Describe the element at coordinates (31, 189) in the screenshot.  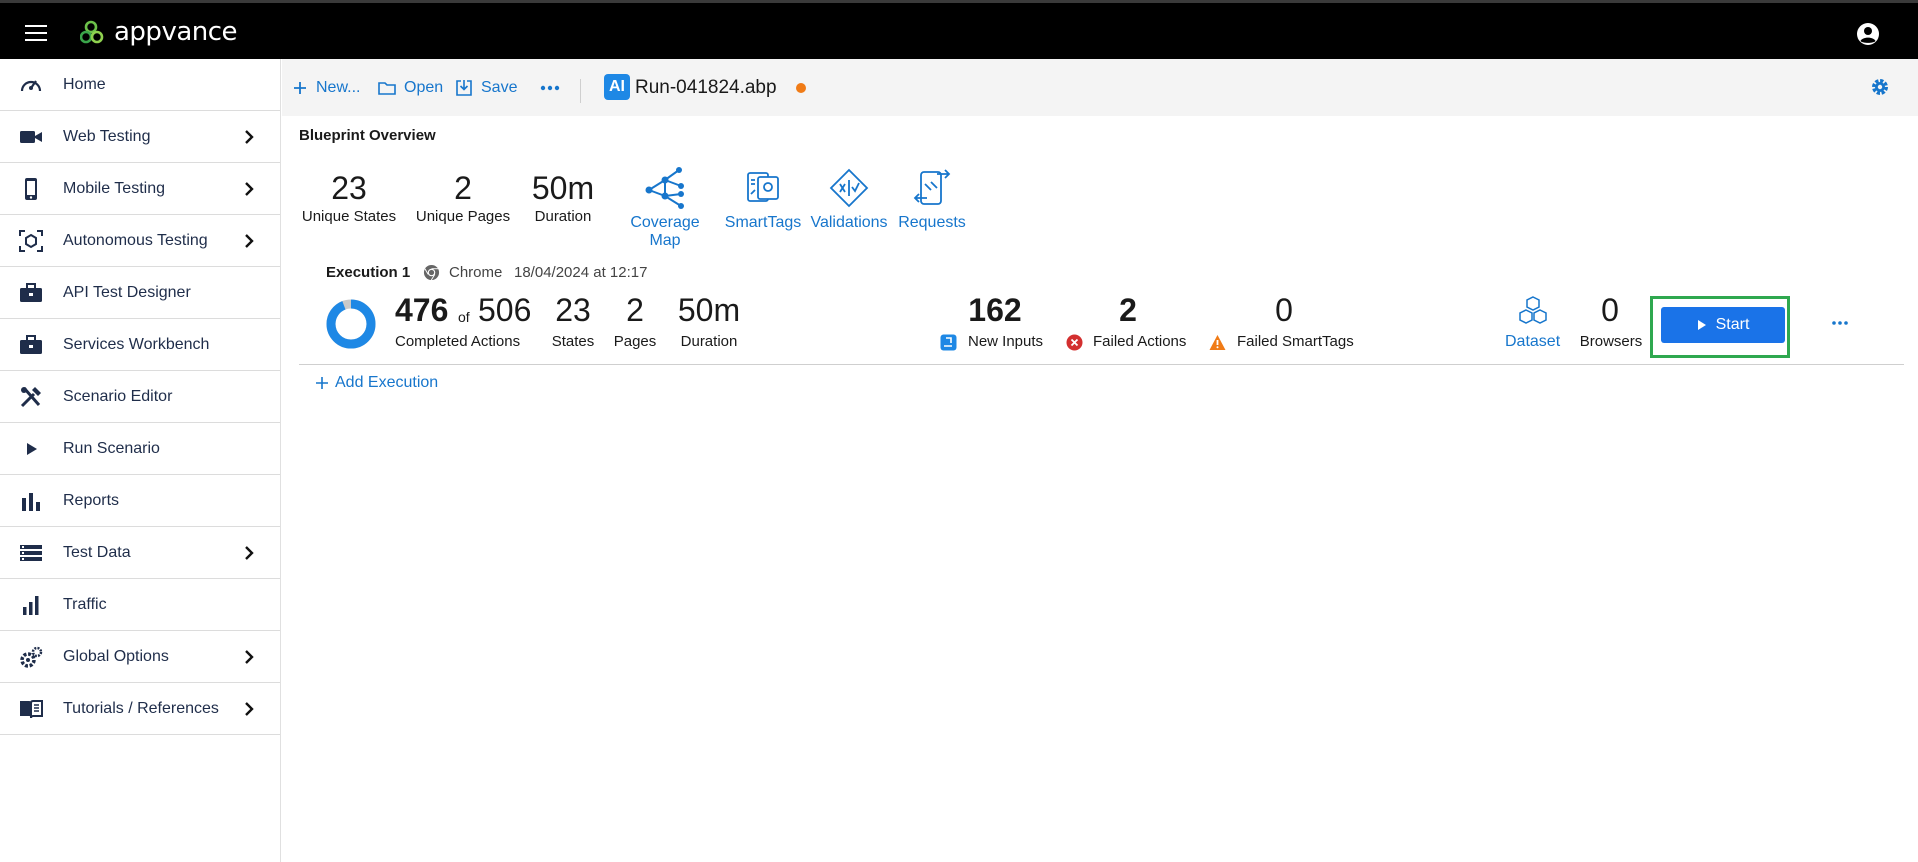
I see `phone-icon` at that location.